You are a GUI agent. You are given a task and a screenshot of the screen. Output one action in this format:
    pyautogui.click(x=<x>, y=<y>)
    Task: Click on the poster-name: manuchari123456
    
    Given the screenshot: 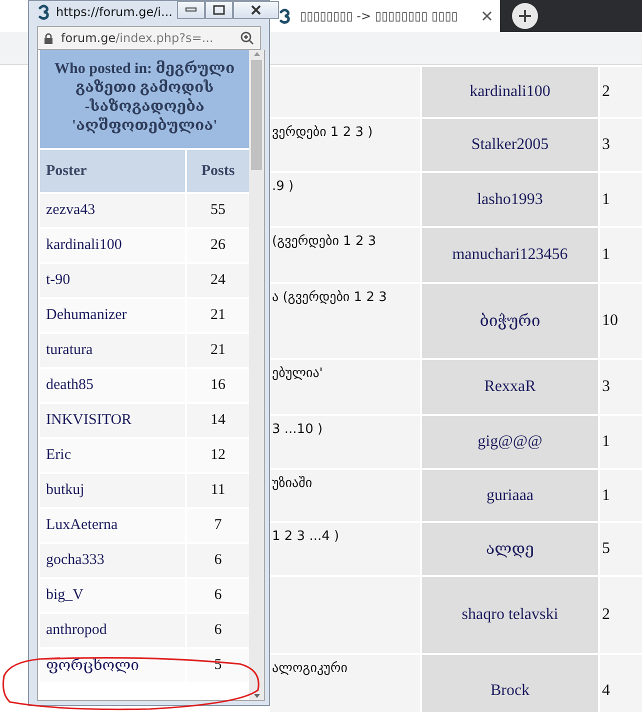 What is the action you would take?
    pyautogui.click(x=510, y=255)
    